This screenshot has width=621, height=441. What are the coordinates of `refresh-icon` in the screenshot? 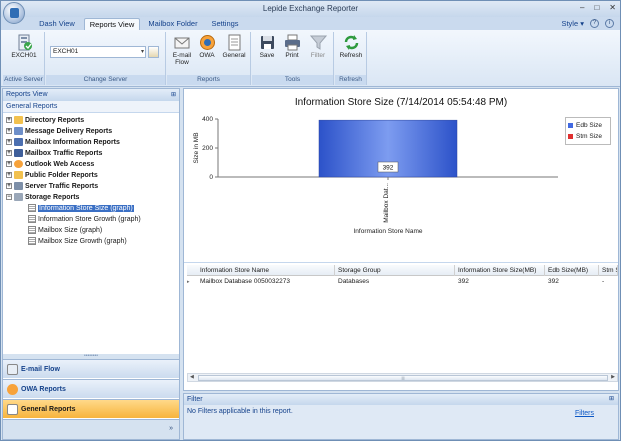 It's located at (351, 42).